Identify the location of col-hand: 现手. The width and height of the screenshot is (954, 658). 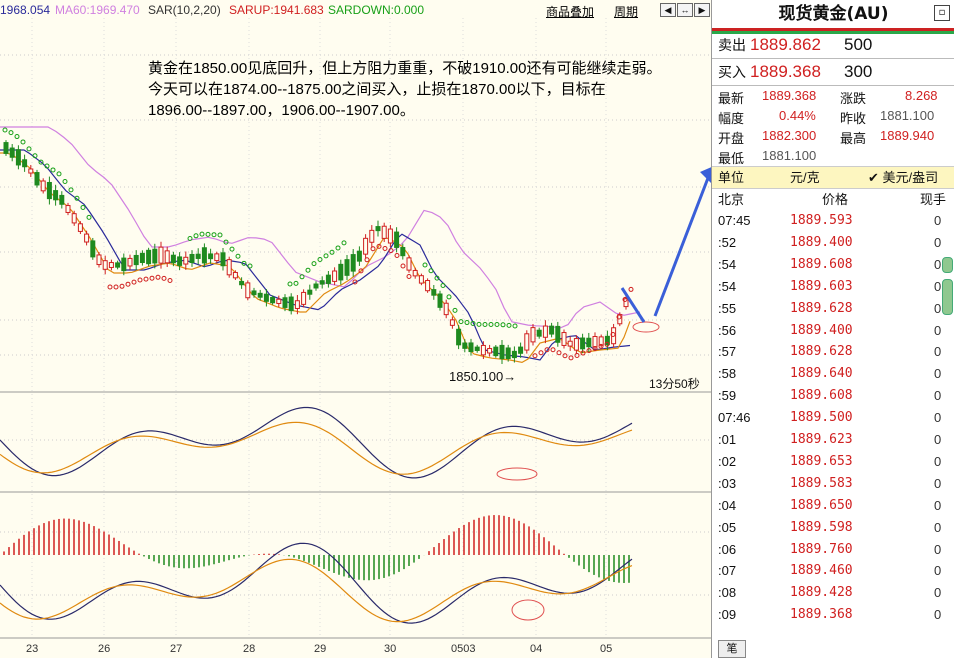
(933, 199).